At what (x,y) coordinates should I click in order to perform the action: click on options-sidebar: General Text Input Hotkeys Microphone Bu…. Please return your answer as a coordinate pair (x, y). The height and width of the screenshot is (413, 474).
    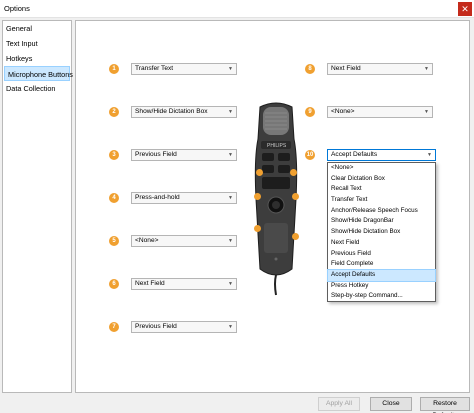
    Looking at the image, I should click on (37, 206).